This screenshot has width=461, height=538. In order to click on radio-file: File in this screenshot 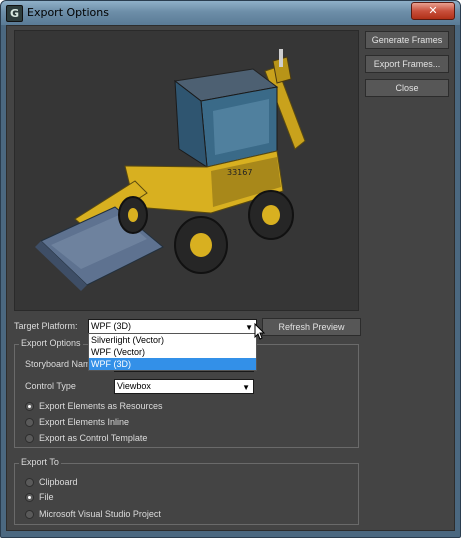, I will do `click(125, 498)`.